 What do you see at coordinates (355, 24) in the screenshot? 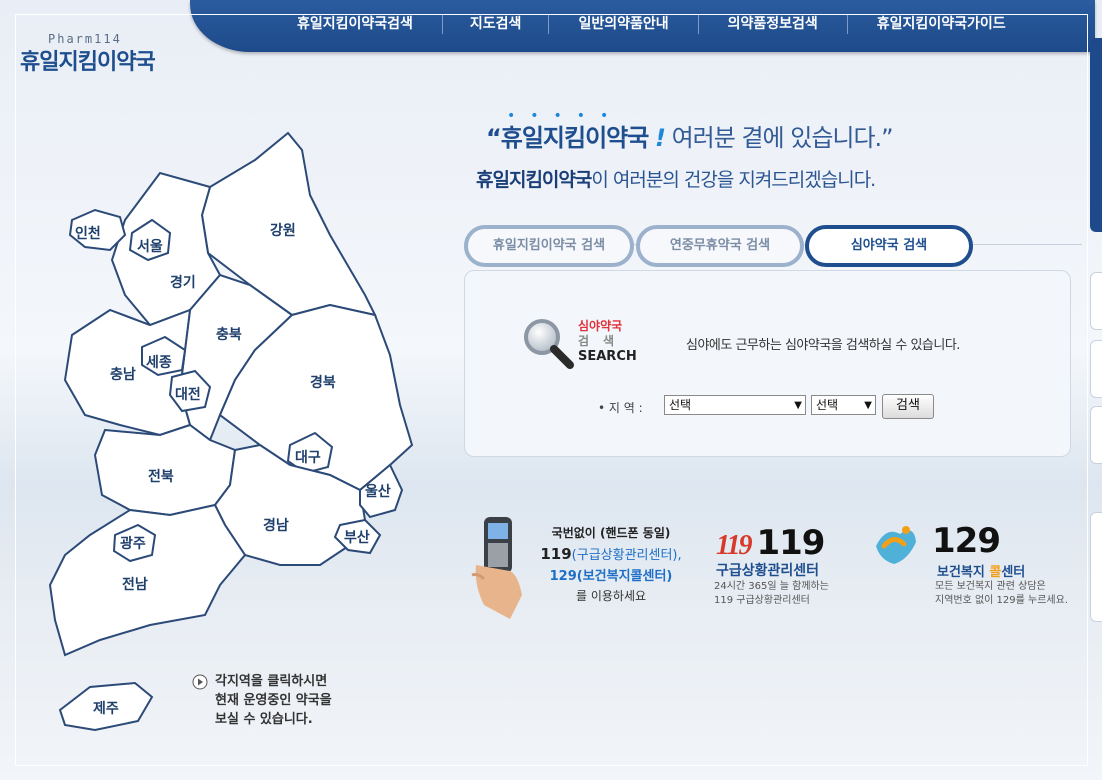
I see `nav-item-holiday-pharmacy-search: 휴일지킴이약국검색` at bounding box center [355, 24].